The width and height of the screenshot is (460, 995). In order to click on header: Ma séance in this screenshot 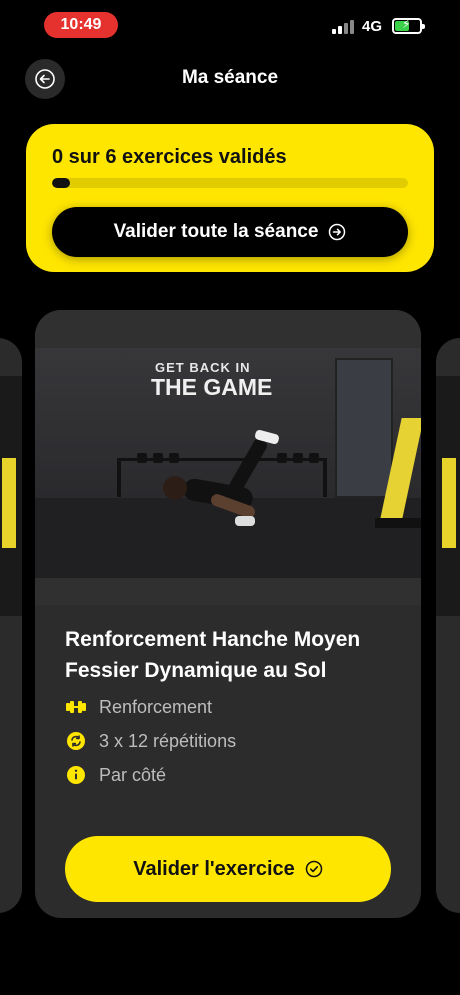, I will do `click(230, 79)`.